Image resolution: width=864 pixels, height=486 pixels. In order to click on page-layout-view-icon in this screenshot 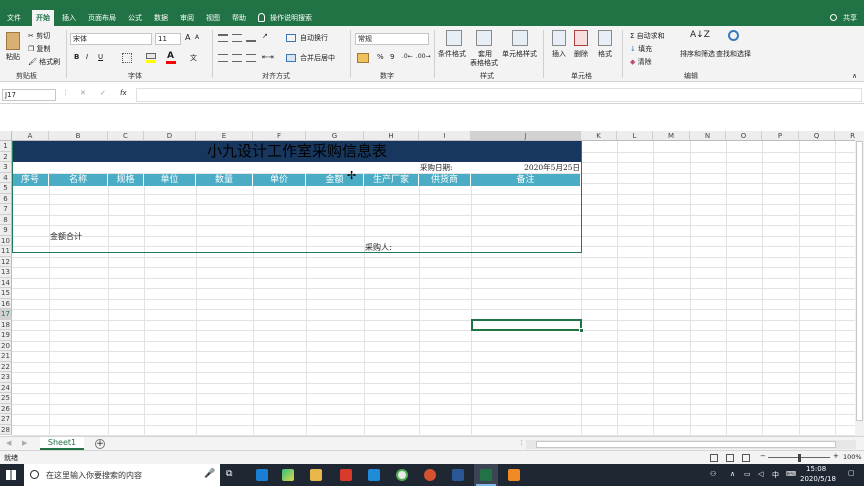, I will do `click(730, 458)`.